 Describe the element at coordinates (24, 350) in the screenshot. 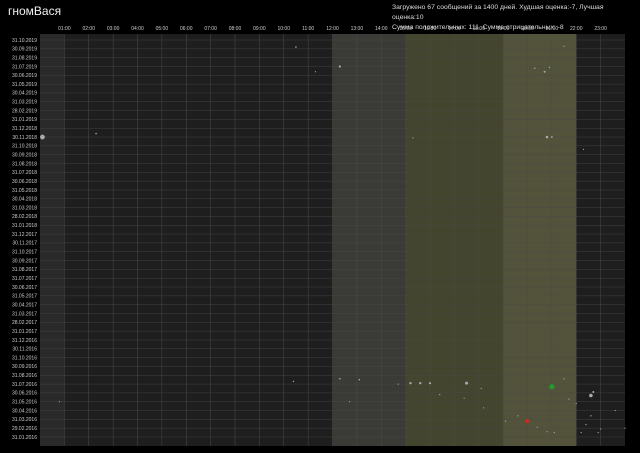

I see `y-tick-label: 30.11.2016` at that location.